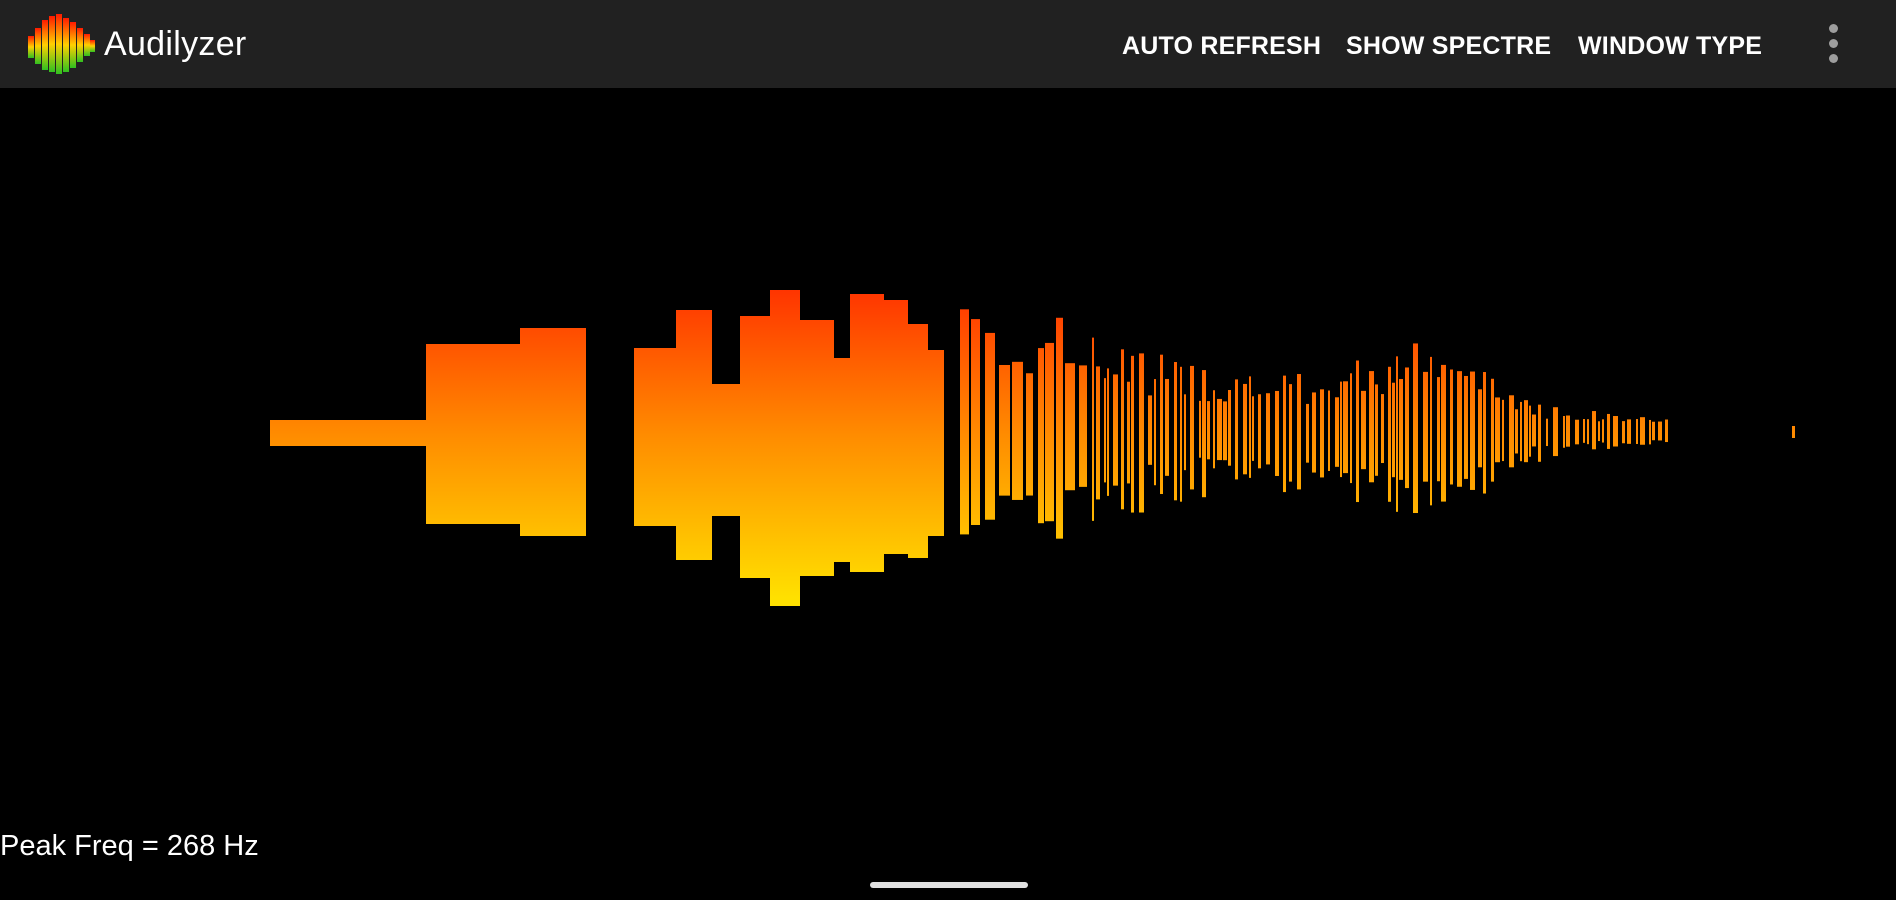 The width and height of the screenshot is (1896, 900). What do you see at coordinates (949, 885) in the screenshot?
I see `home-indicator` at bounding box center [949, 885].